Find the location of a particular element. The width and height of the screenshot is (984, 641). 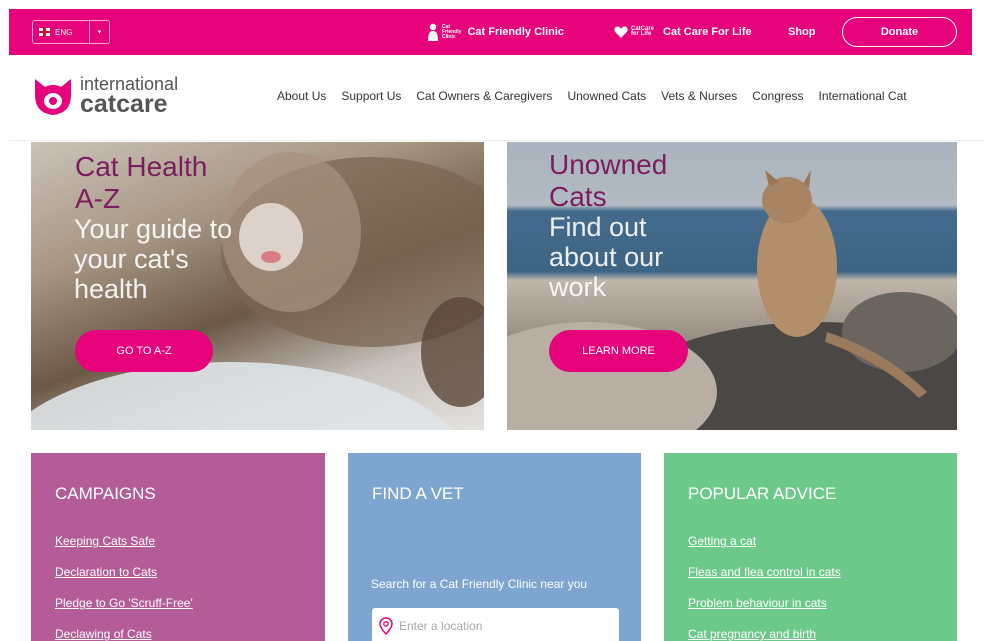

cat-care-for-life-link: CatCare for Life Cat Care For Life is located at coordinates (683, 32).